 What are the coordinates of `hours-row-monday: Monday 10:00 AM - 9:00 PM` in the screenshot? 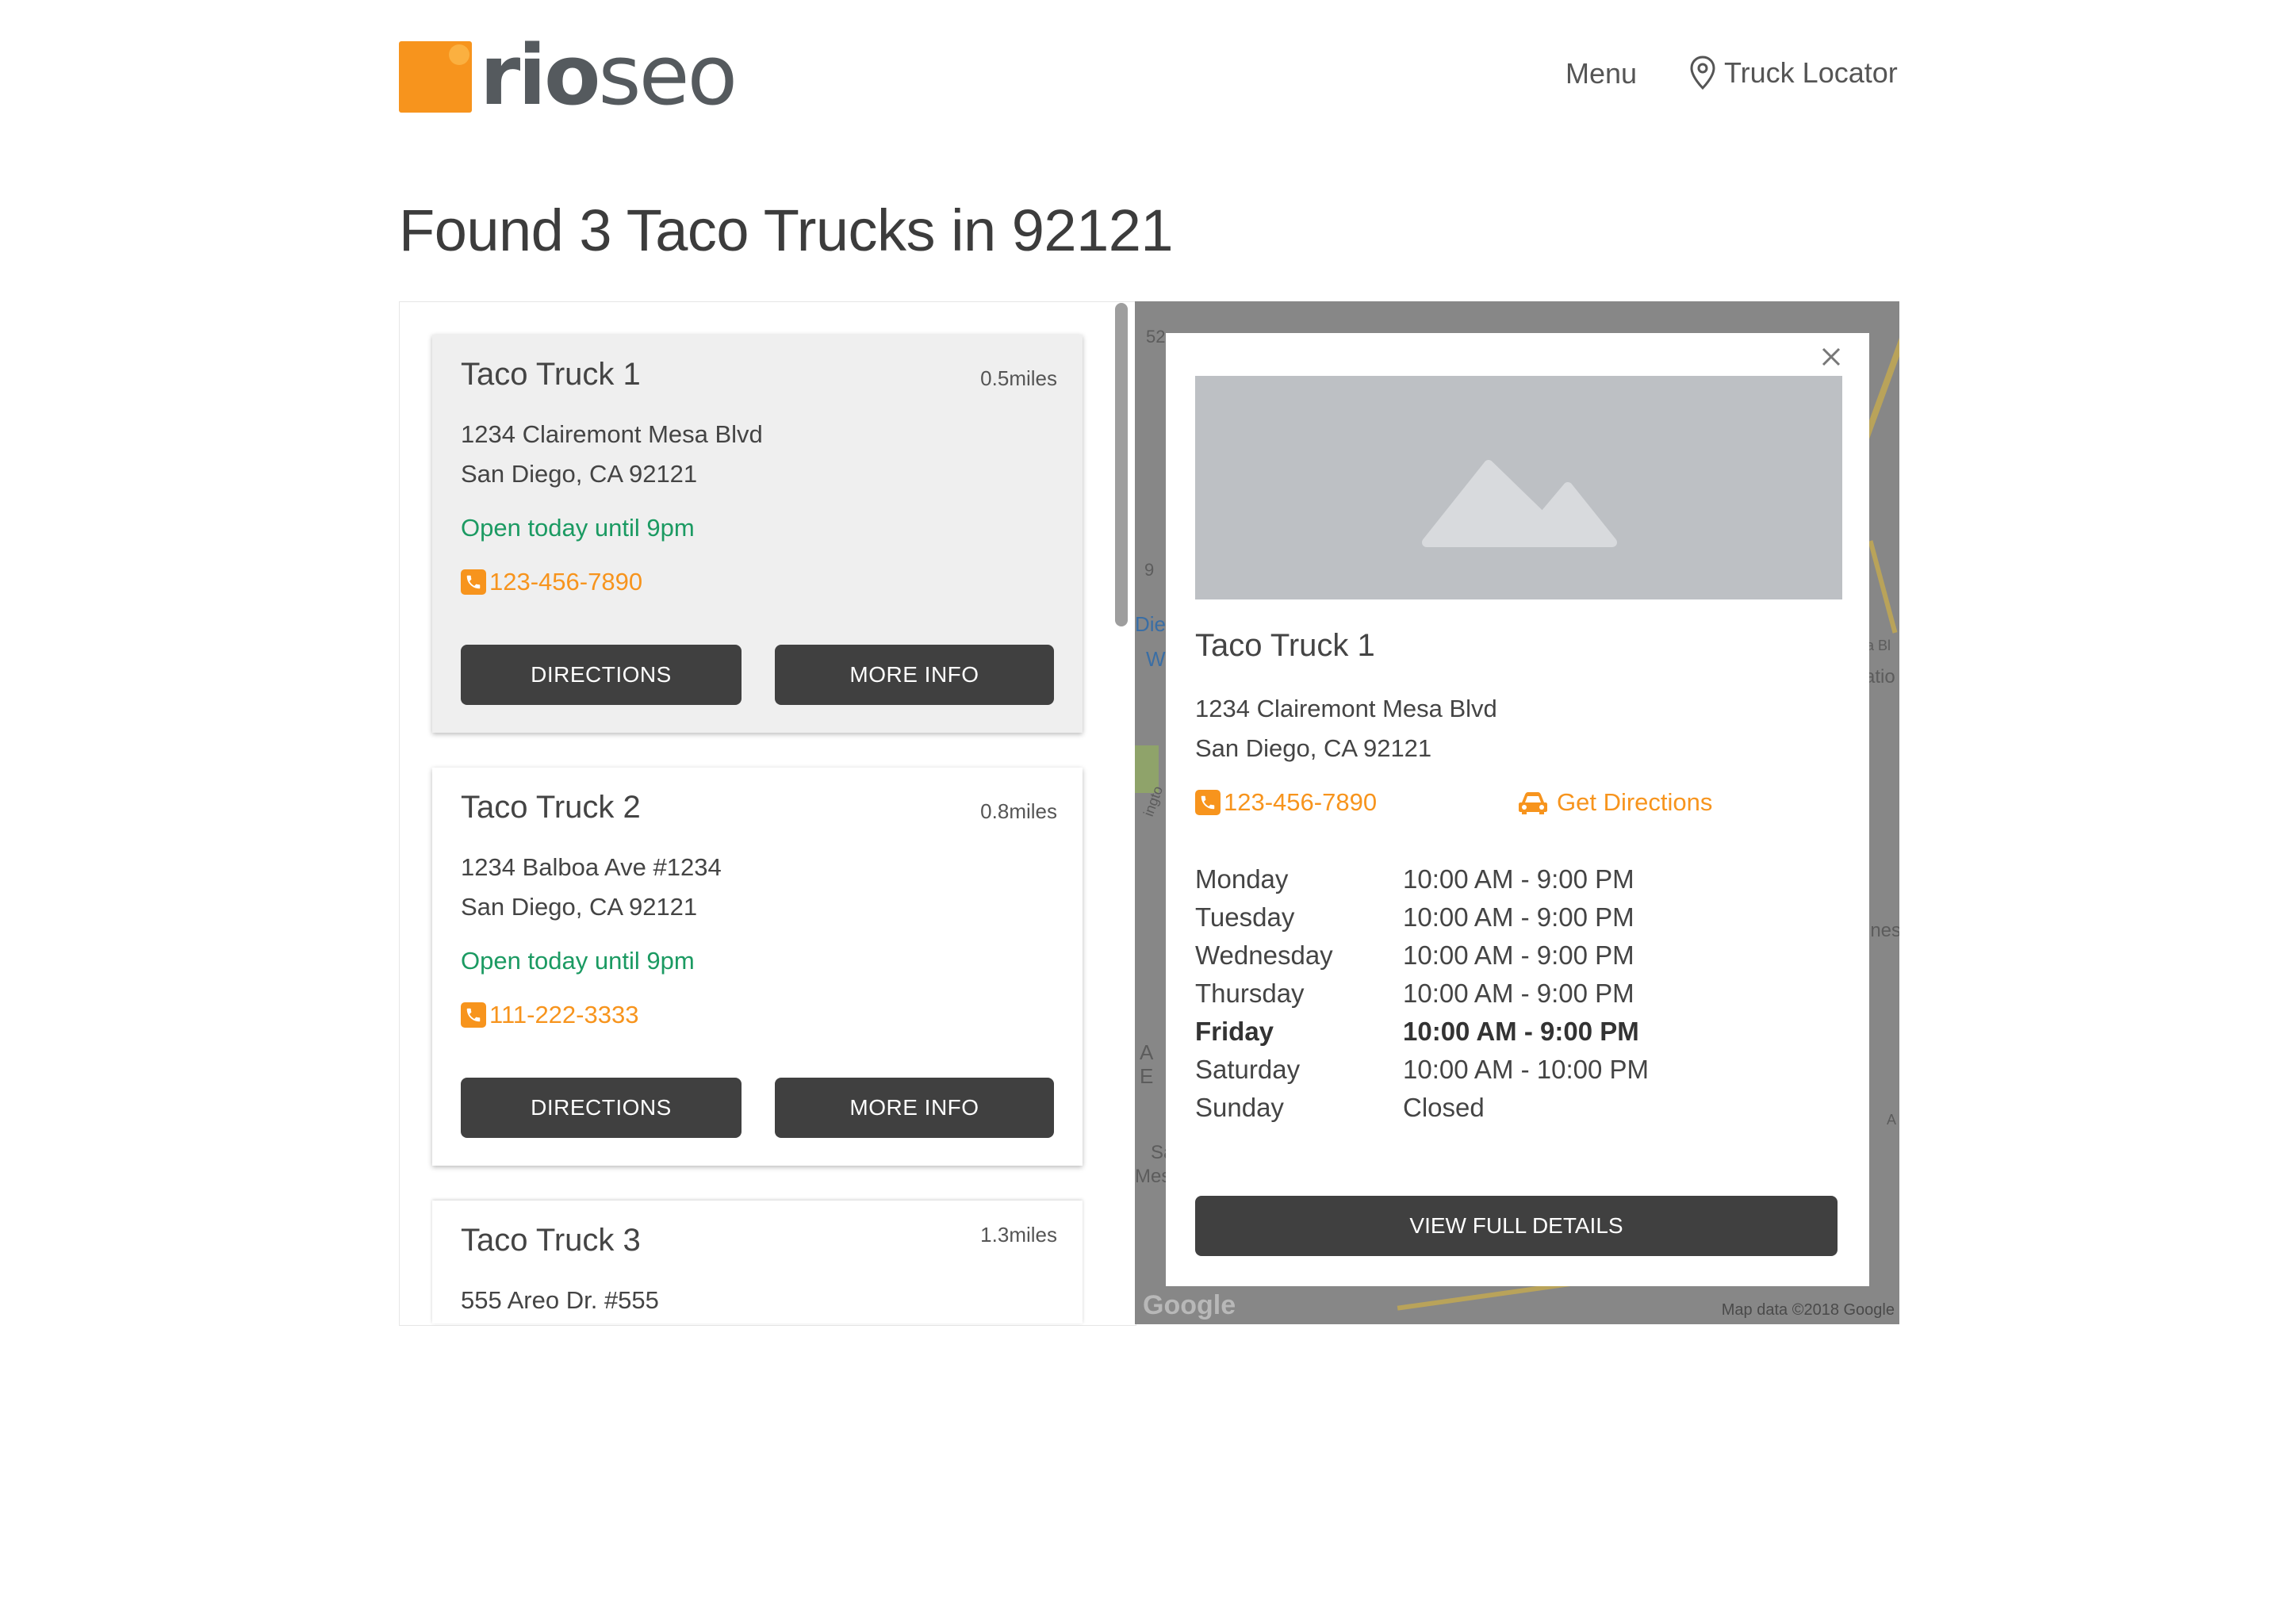 It's located at (1414, 879).